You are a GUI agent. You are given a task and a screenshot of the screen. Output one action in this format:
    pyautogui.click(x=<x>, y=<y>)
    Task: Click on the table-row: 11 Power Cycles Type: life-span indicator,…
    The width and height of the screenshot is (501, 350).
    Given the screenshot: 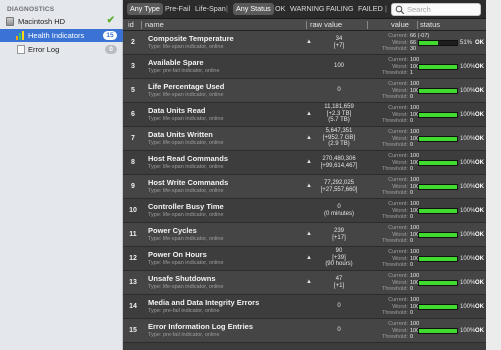 What is the action you would take?
    pyautogui.click(x=304, y=235)
    